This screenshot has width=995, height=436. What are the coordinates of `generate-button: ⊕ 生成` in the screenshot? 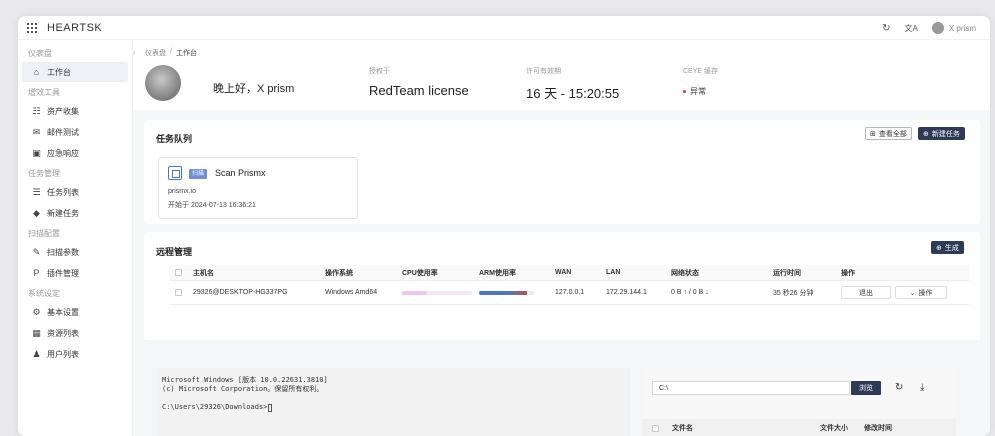 It's located at (947, 247).